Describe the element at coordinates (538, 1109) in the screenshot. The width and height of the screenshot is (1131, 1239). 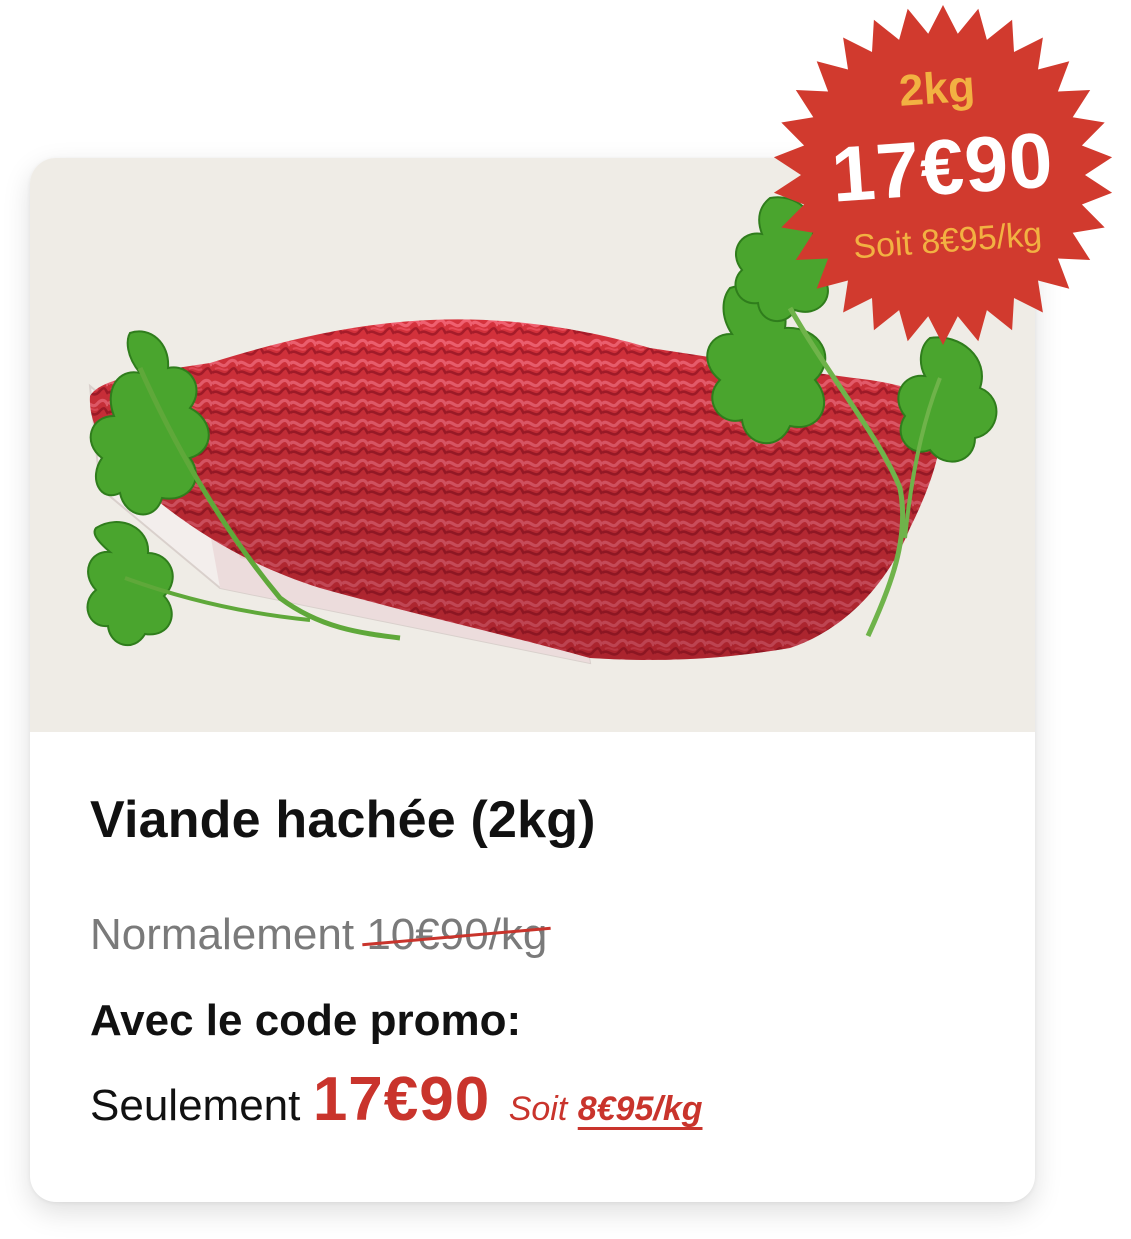
I see `per-kg-prefix: Soit` at that location.